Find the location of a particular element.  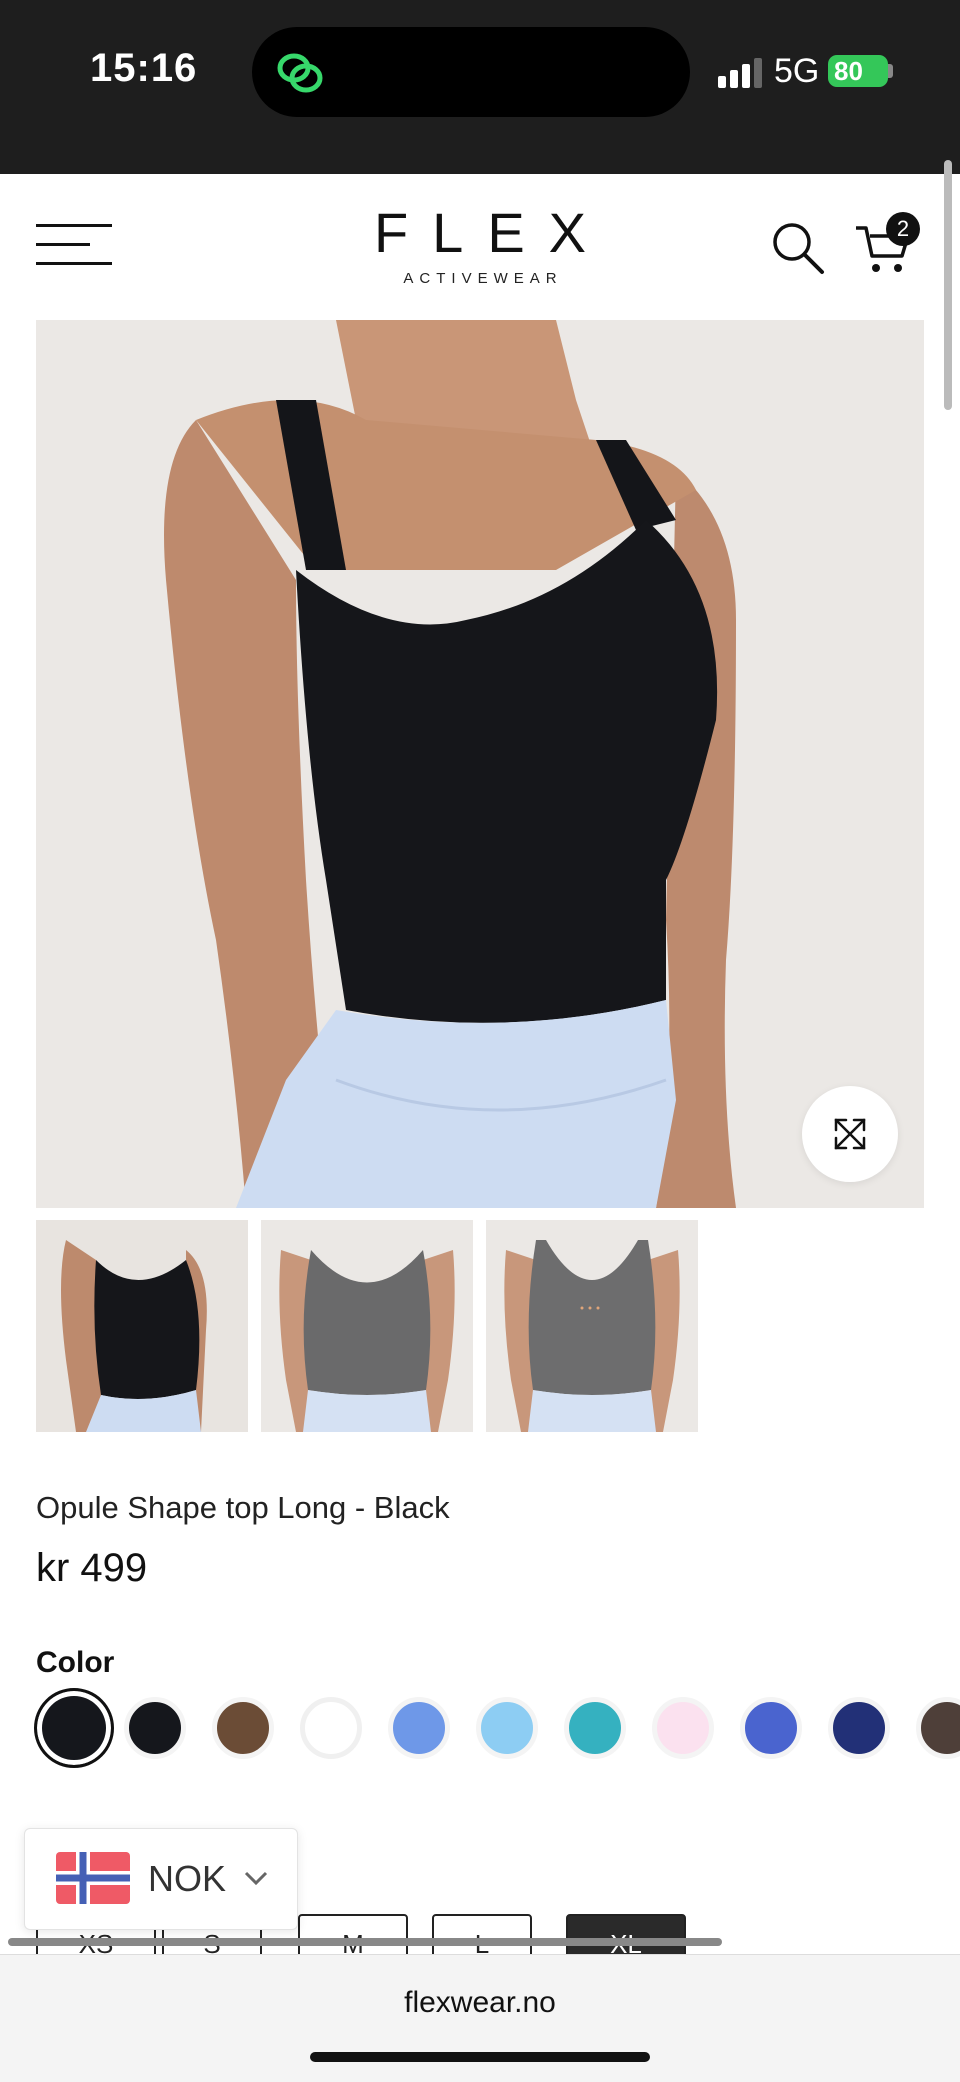

zoom-image-button is located at coordinates (850, 1134).